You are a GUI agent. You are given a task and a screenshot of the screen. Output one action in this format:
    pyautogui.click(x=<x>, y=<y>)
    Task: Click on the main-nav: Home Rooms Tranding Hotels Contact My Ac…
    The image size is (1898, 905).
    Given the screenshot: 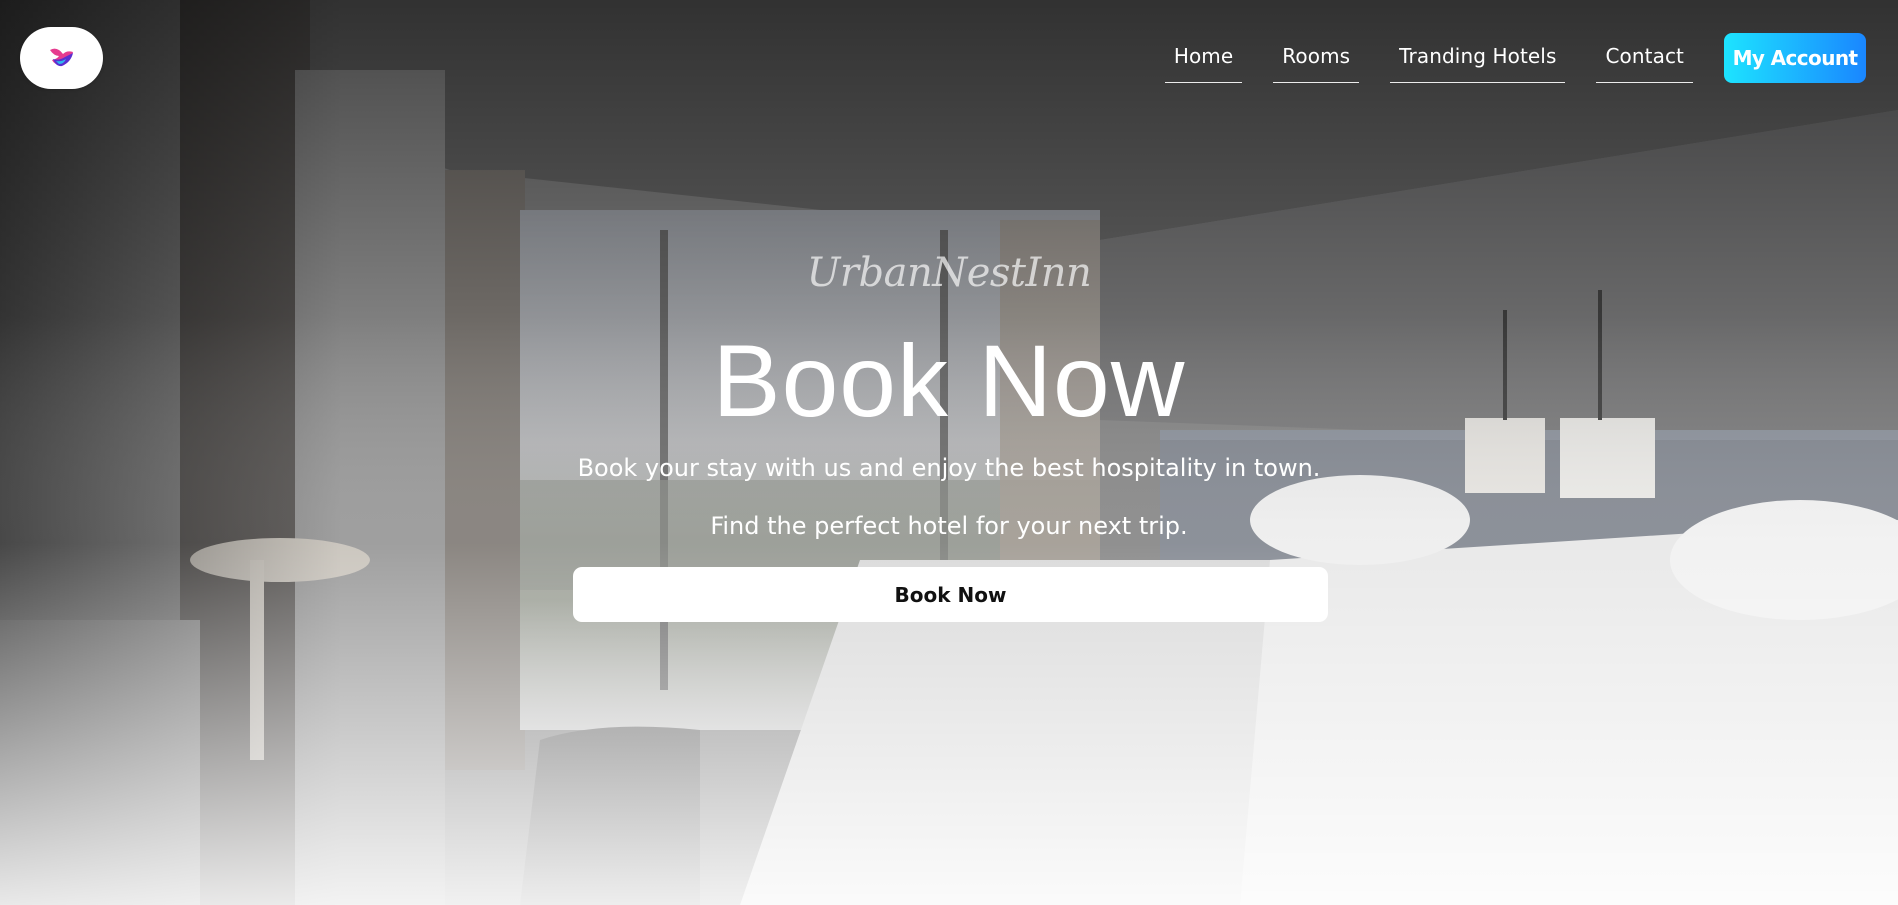 What is the action you would take?
    pyautogui.click(x=1515, y=58)
    